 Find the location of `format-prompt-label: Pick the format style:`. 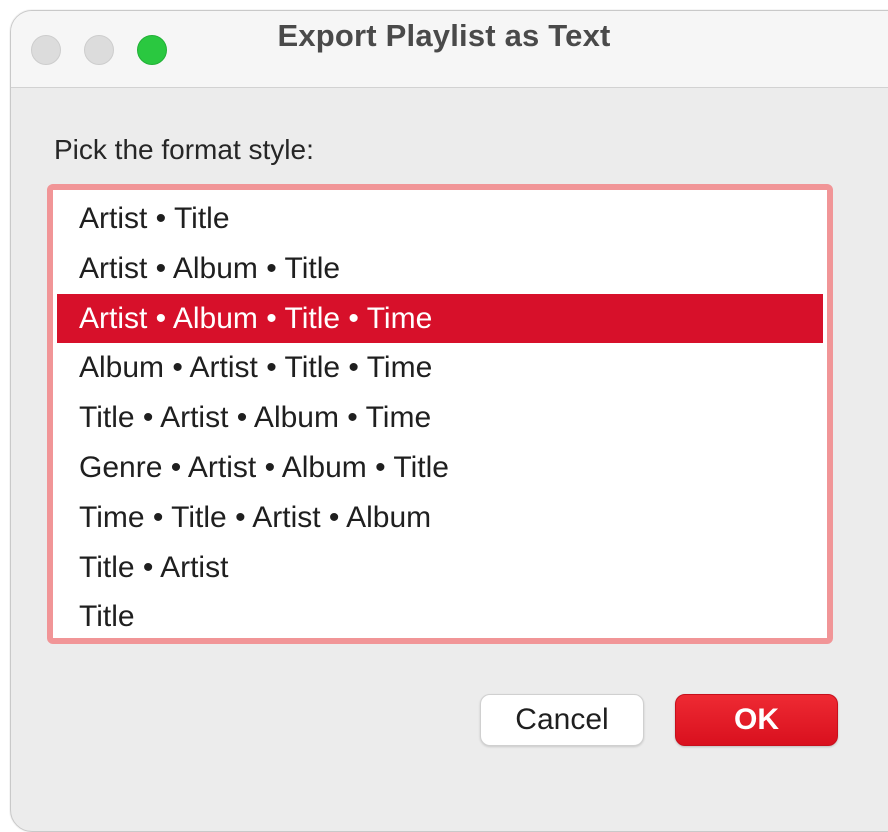

format-prompt-label: Pick the format style: is located at coordinates (184, 149).